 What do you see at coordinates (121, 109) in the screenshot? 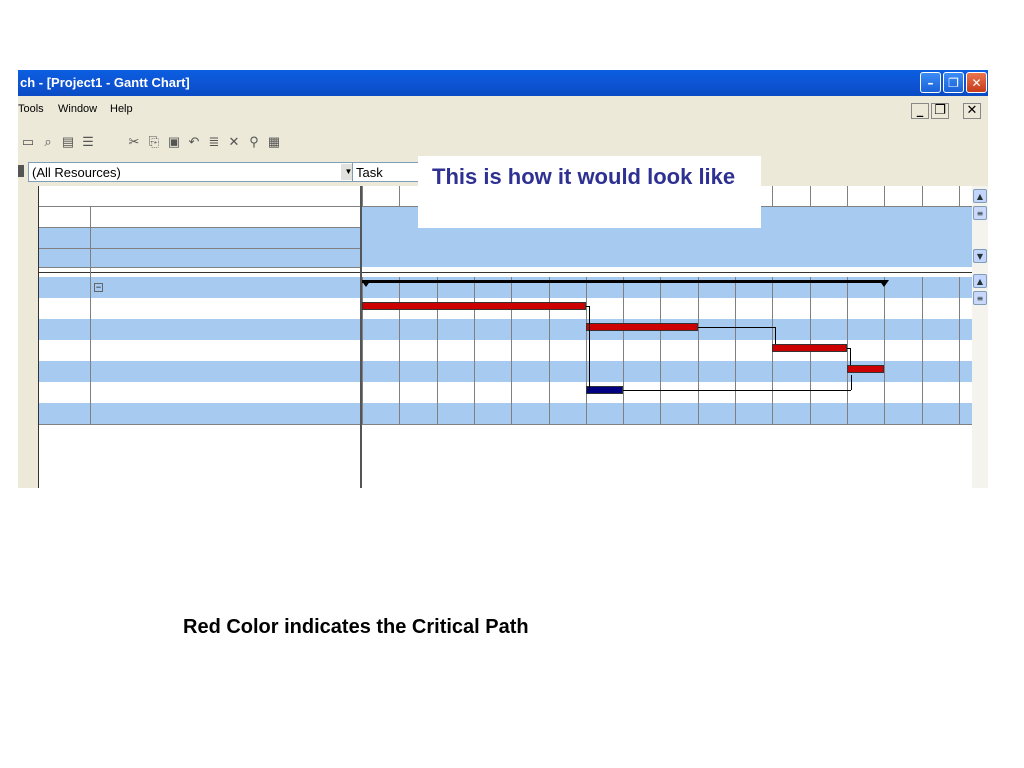
I see `menu-help: Help` at bounding box center [121, 109].